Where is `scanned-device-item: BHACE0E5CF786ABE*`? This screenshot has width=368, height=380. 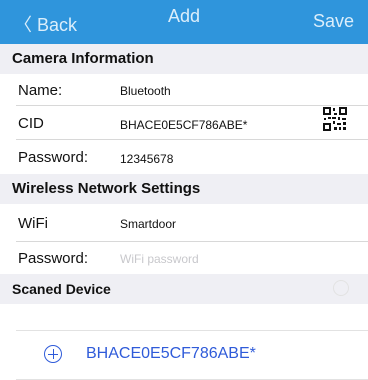 scanned-device-item: BHACE0E5CF786ABE* is located at coordinates (171, 354).